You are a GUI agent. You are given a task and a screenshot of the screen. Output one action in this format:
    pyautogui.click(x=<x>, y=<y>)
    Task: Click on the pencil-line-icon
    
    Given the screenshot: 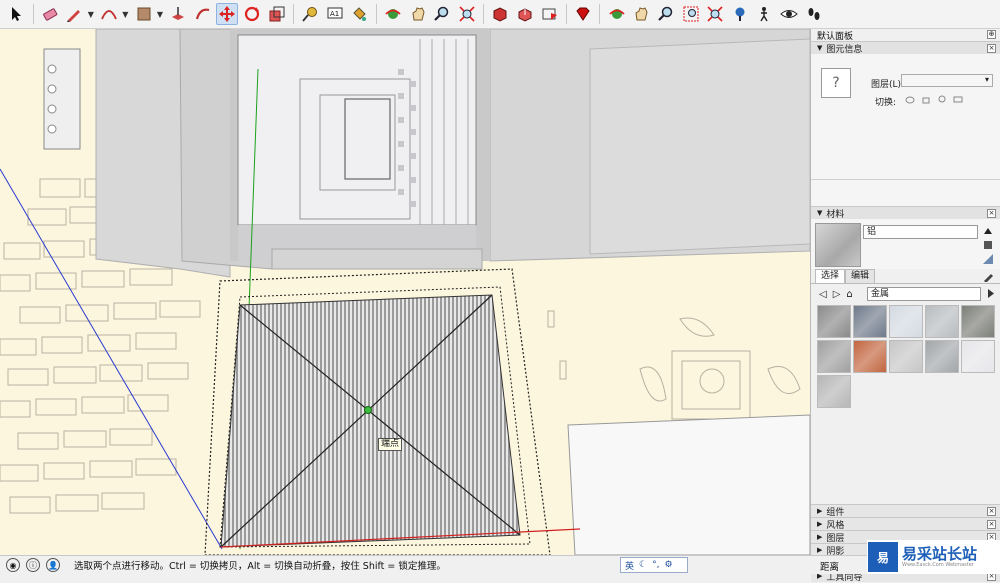 What is the action you would take?
    pyautogui.click(x=74, y=14)
    